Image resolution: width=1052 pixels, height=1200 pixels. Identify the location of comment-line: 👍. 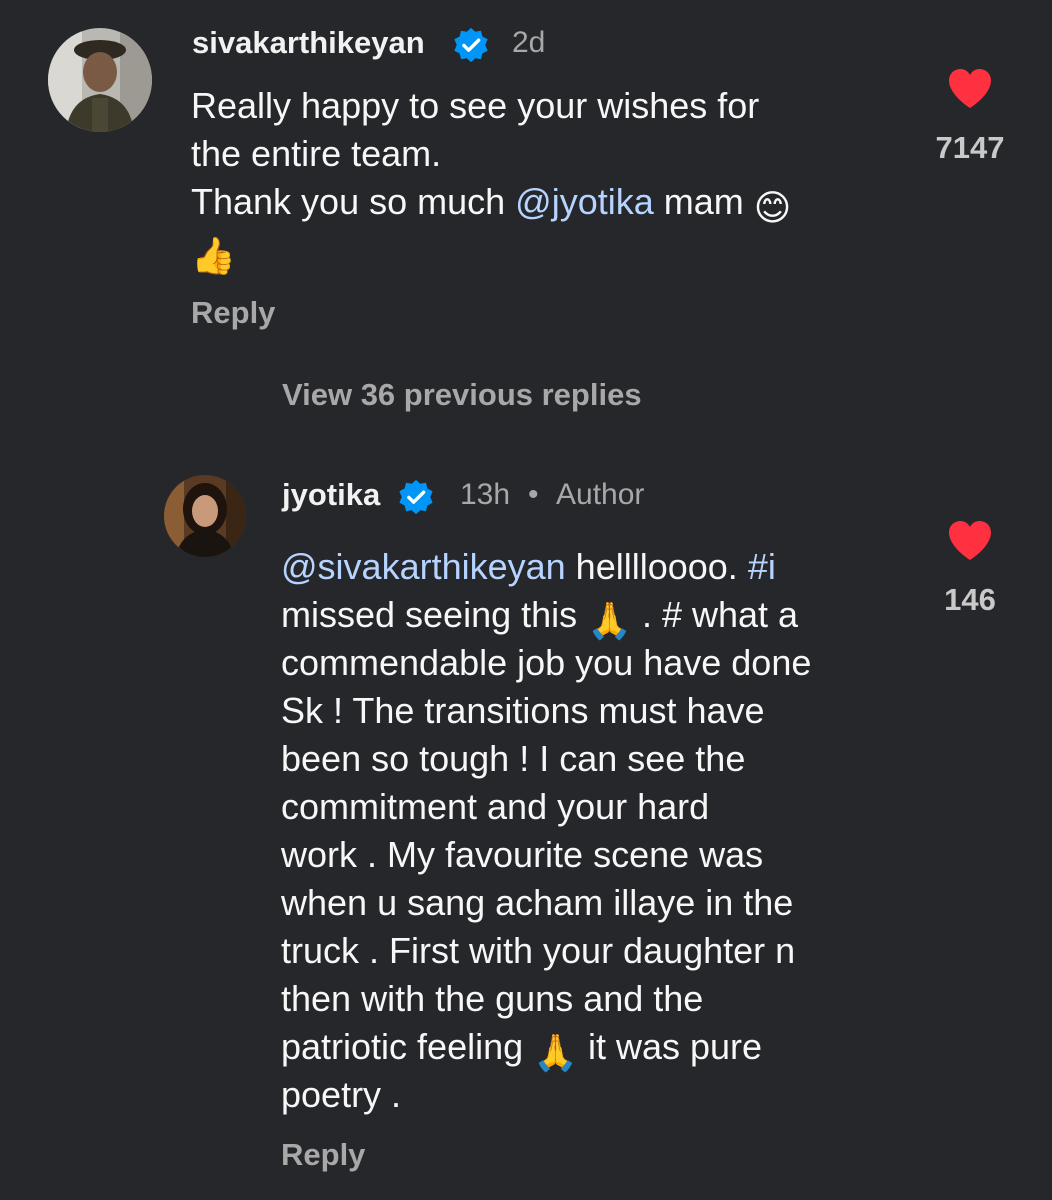
(491, 251).